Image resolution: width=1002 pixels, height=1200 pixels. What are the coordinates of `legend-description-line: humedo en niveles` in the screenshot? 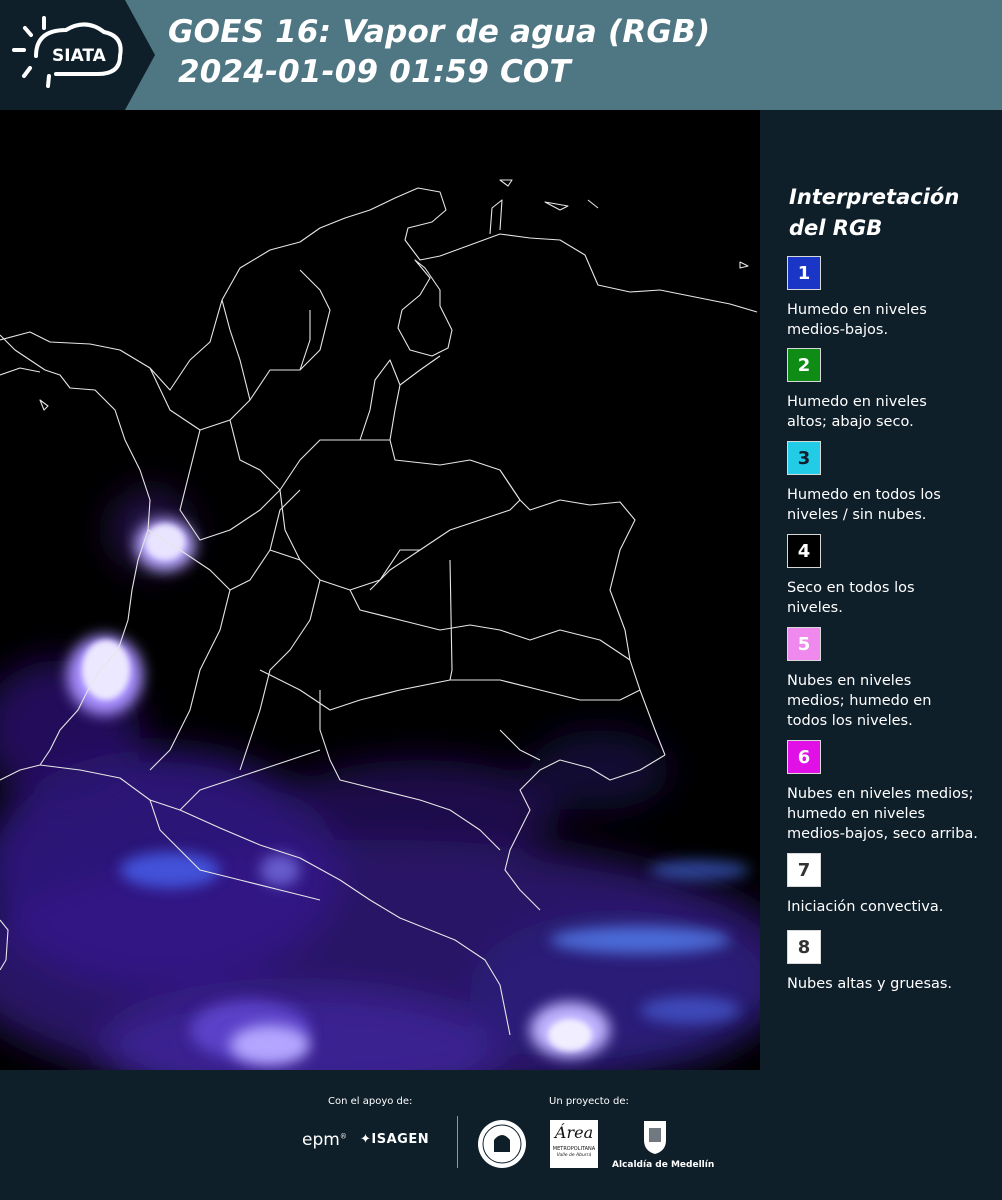 It's located at (856, 814).